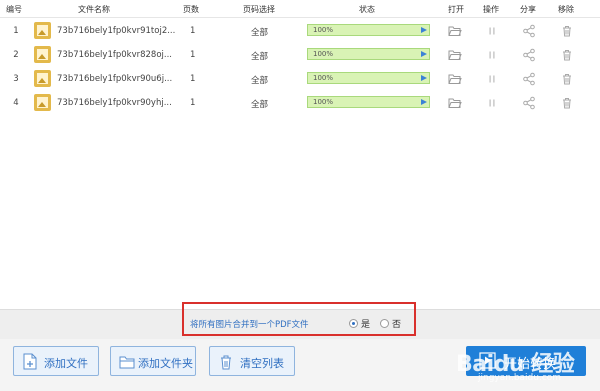 The height and width of the screenshot is (391, 600). Describe the element at coordinates (300, 79) in the screenshot. I see `table-row: 3 73b716bely1fp0kvr90u6j... 1 全部 100%` at that location.